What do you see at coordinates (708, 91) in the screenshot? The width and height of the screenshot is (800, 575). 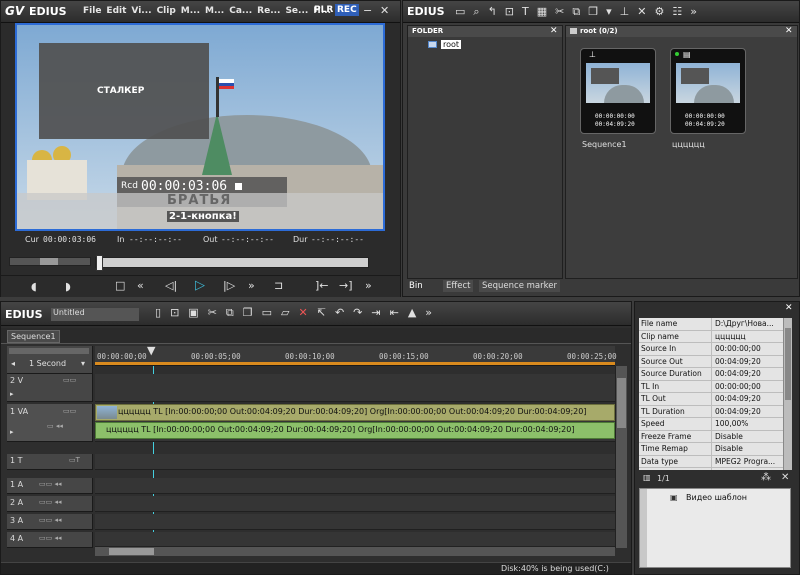 I see `clip-thumbnail-2: ▤ 00:00:00:00 00:04:09:20` at bounding box center [708, 91].